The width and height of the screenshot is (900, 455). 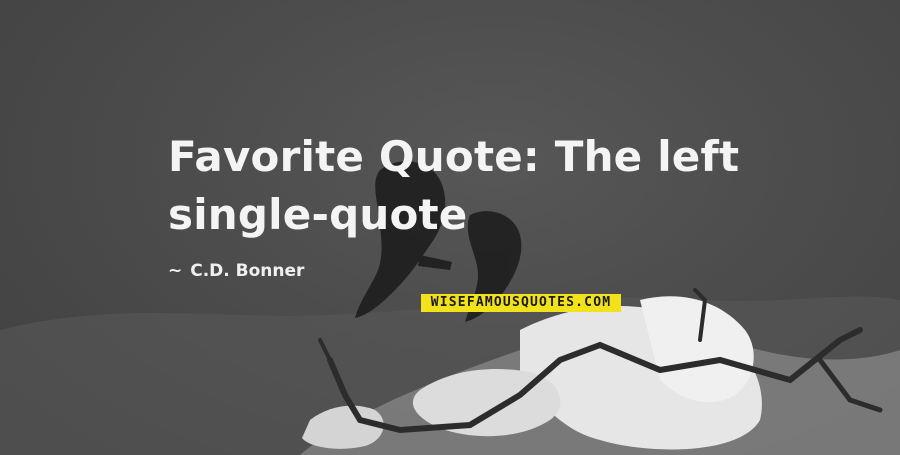 I want to click on attribution-dash: ~, so click(x=175, y=271).